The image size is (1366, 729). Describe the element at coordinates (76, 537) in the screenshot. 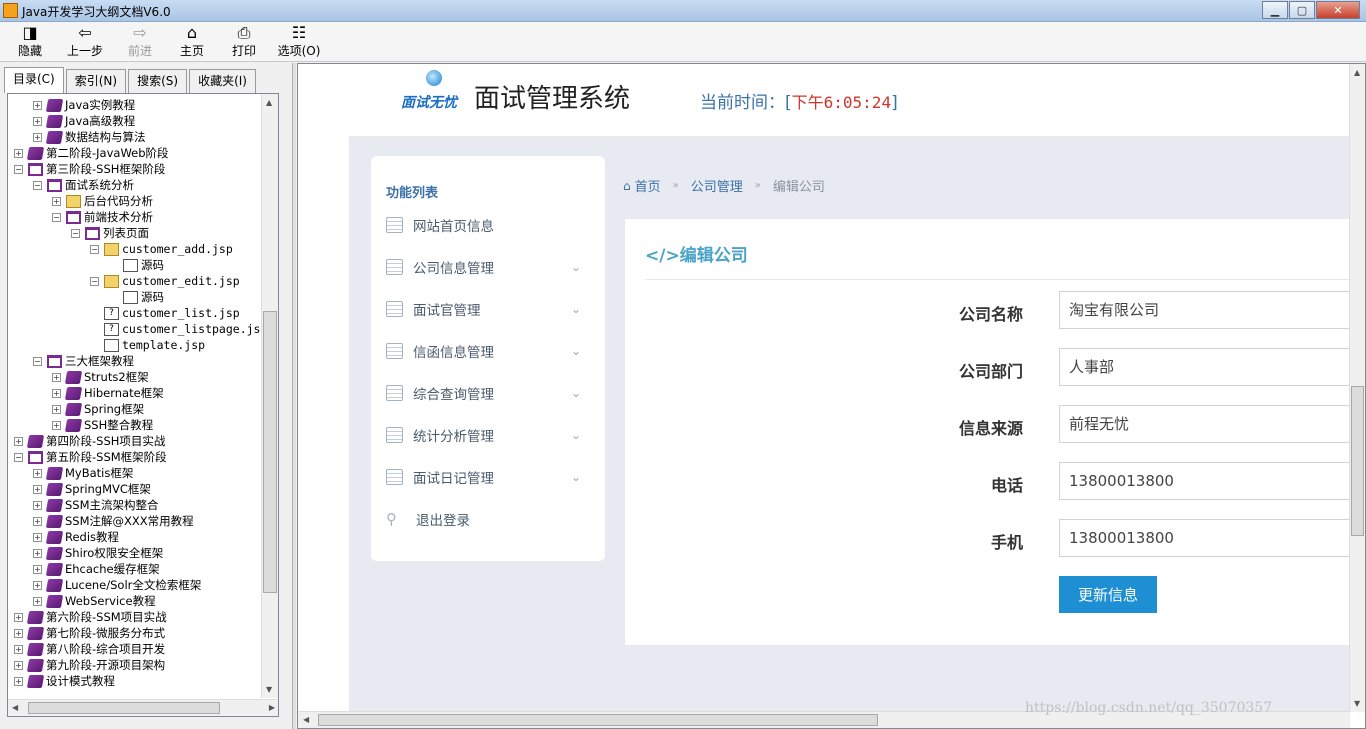

I see `tree-item: + Redis教程` at that location.